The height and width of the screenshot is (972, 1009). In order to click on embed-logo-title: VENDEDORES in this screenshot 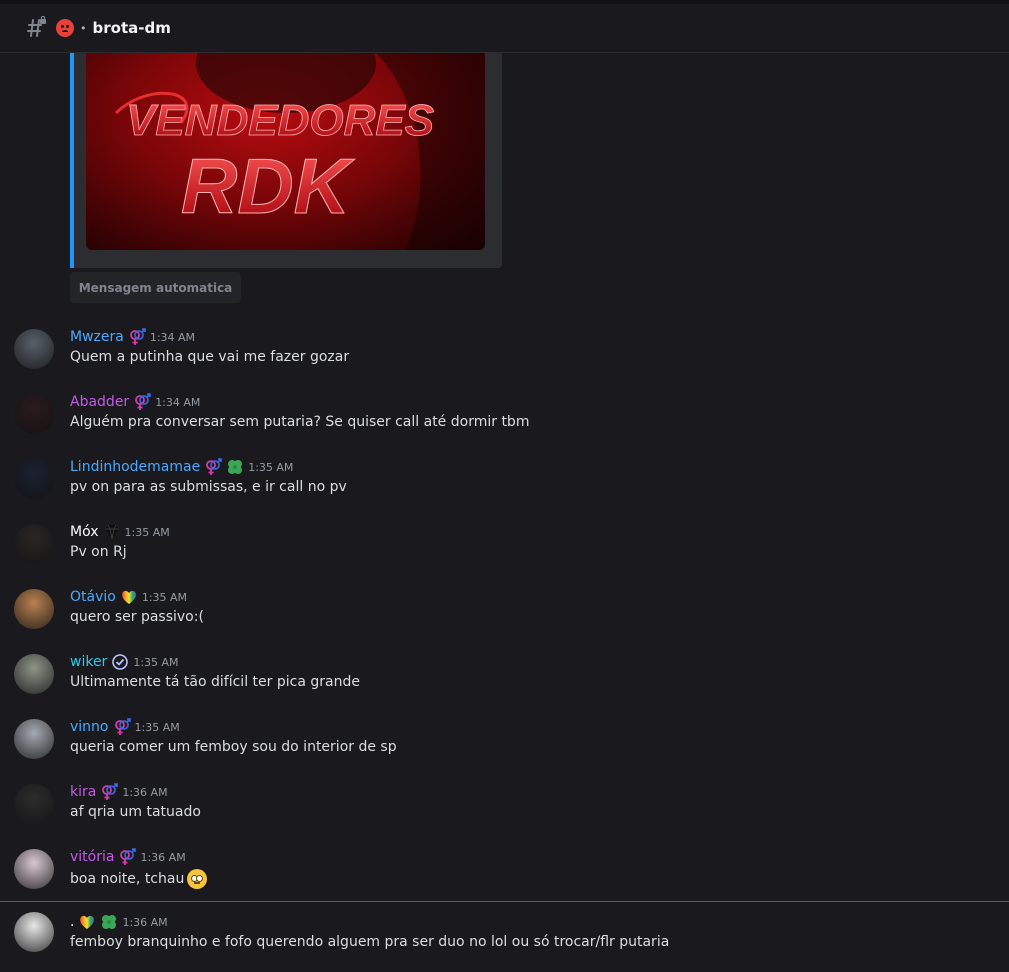, I will do `click(280, 120)`.